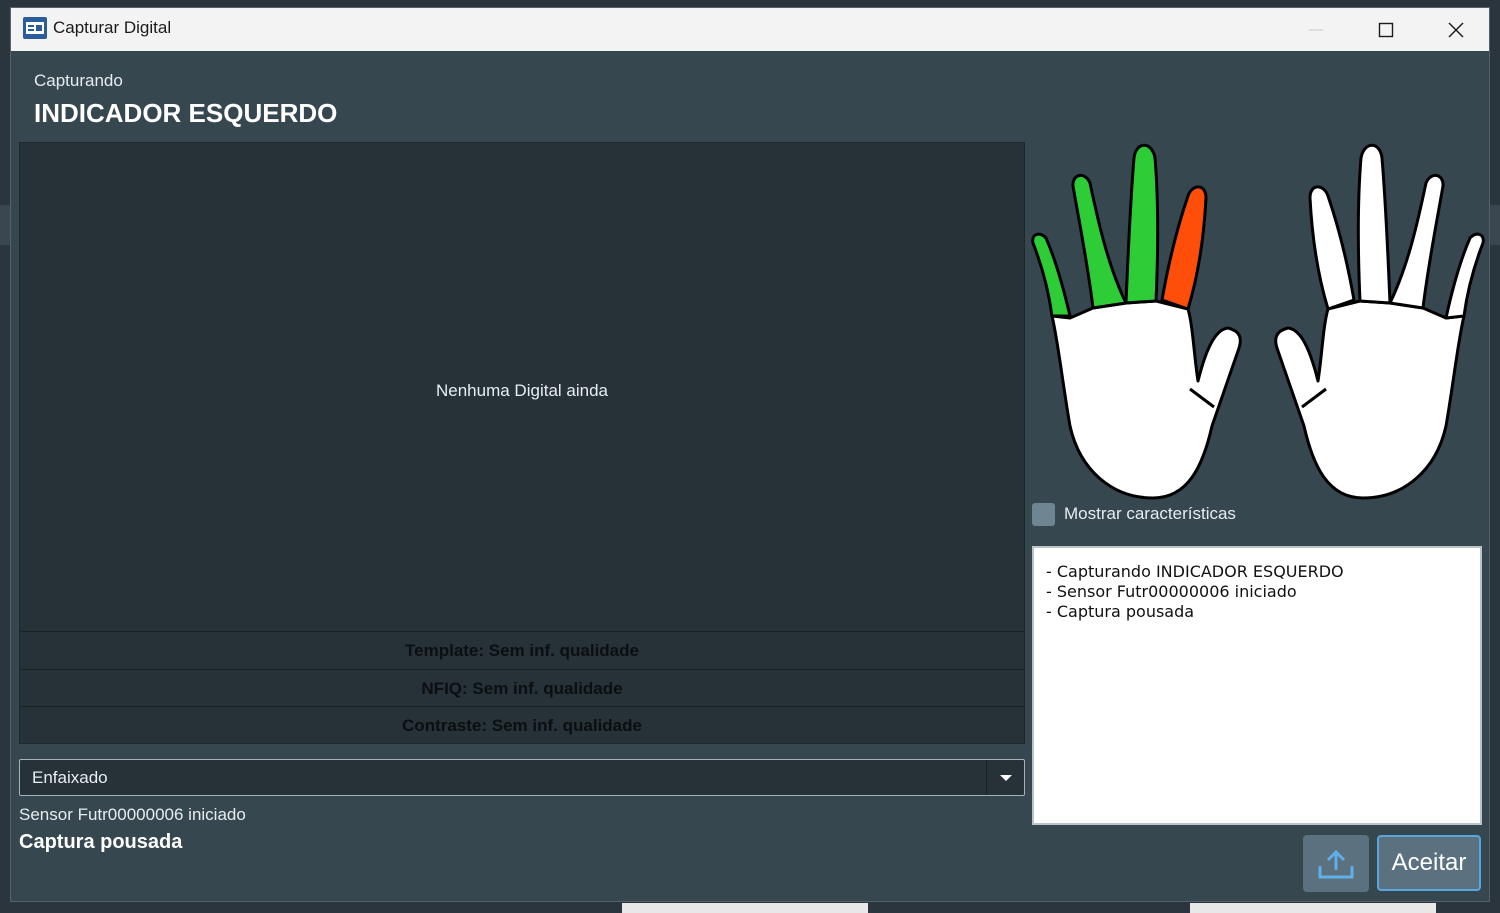  What do you see at coordinates (35, 28) in the screenshot?
I see `app-icon` at bounding box center [35, 28].